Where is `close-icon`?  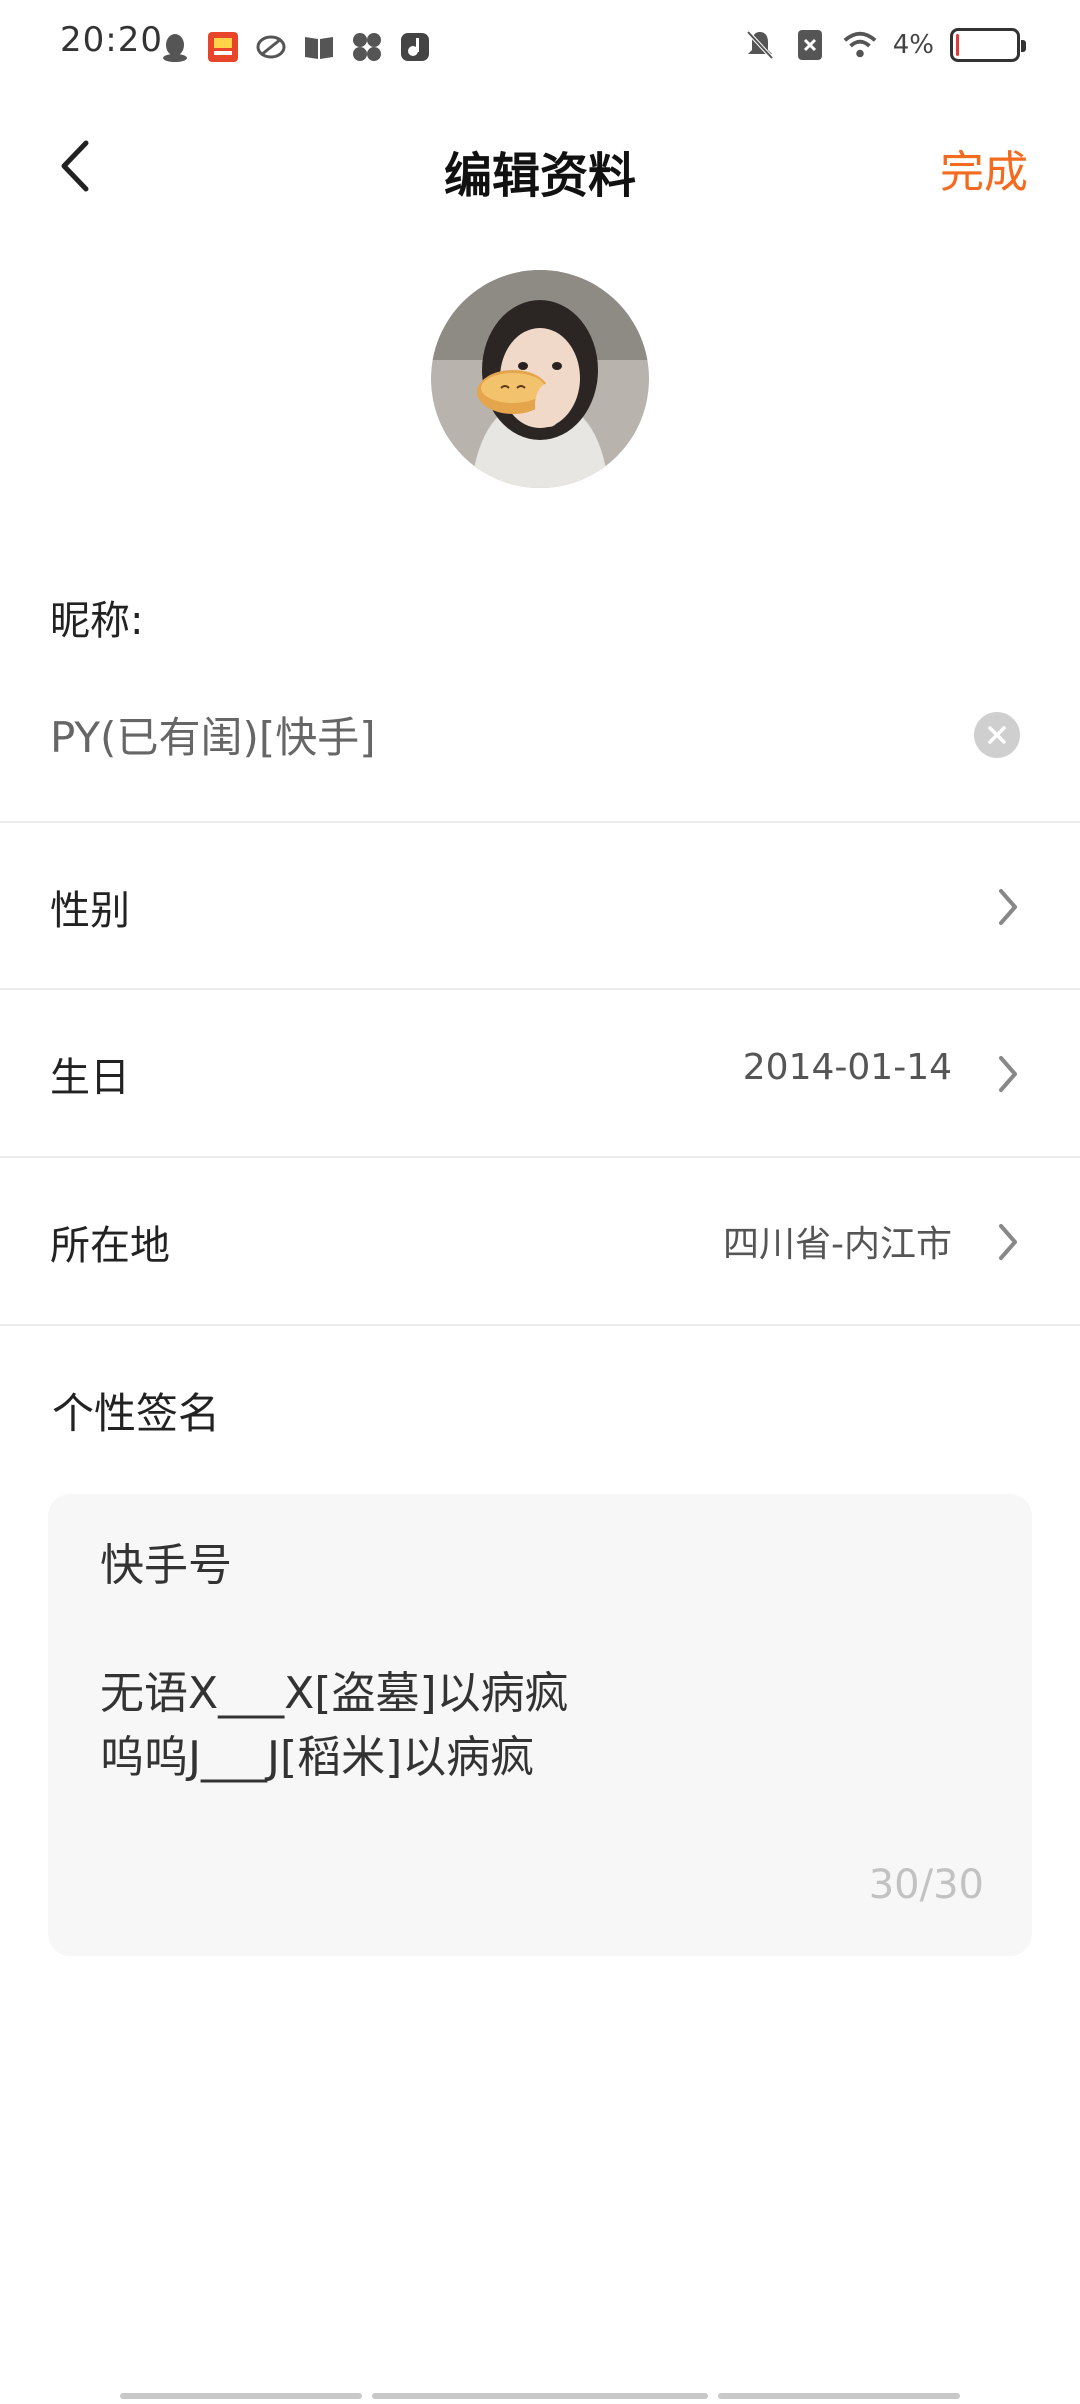 close-icon is located at coordinates (997, 735).